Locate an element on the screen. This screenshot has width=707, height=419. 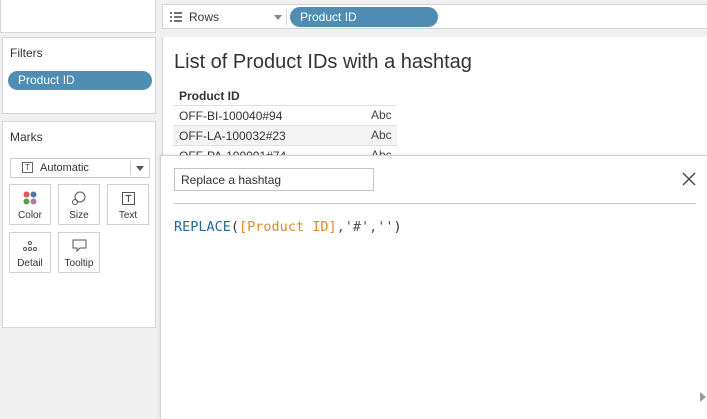
shelf-divider is located at coordinates (286, 17).